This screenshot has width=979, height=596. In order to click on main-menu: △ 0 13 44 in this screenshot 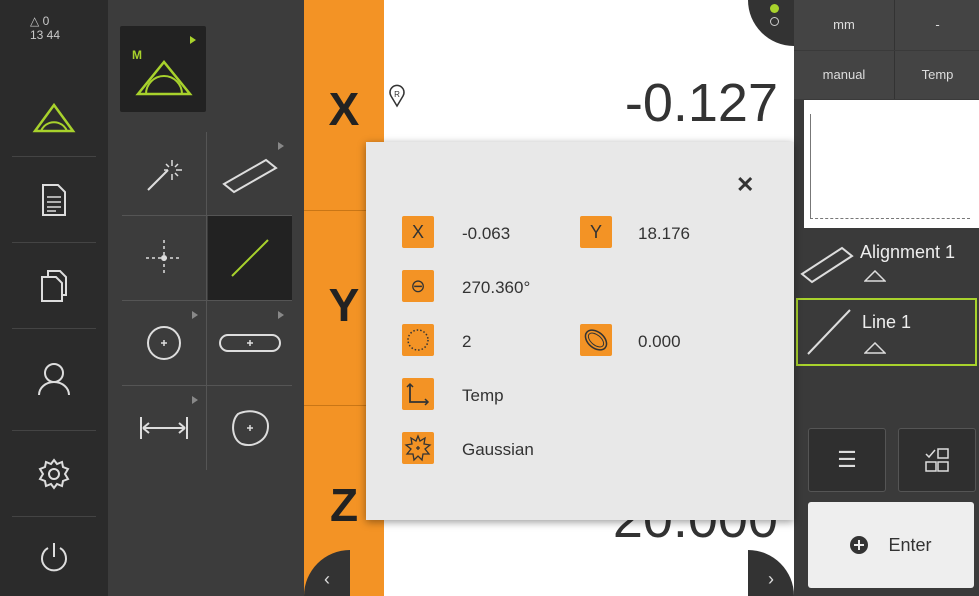, I will do `click(54, 298)`.